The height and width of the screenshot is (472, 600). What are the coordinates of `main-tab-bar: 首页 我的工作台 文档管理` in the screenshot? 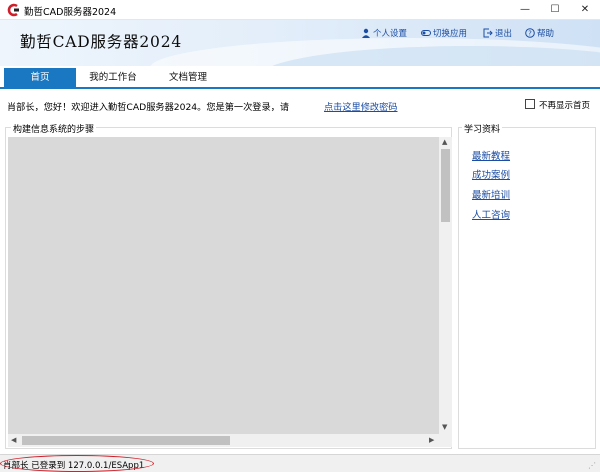 It's located at (300, 77).